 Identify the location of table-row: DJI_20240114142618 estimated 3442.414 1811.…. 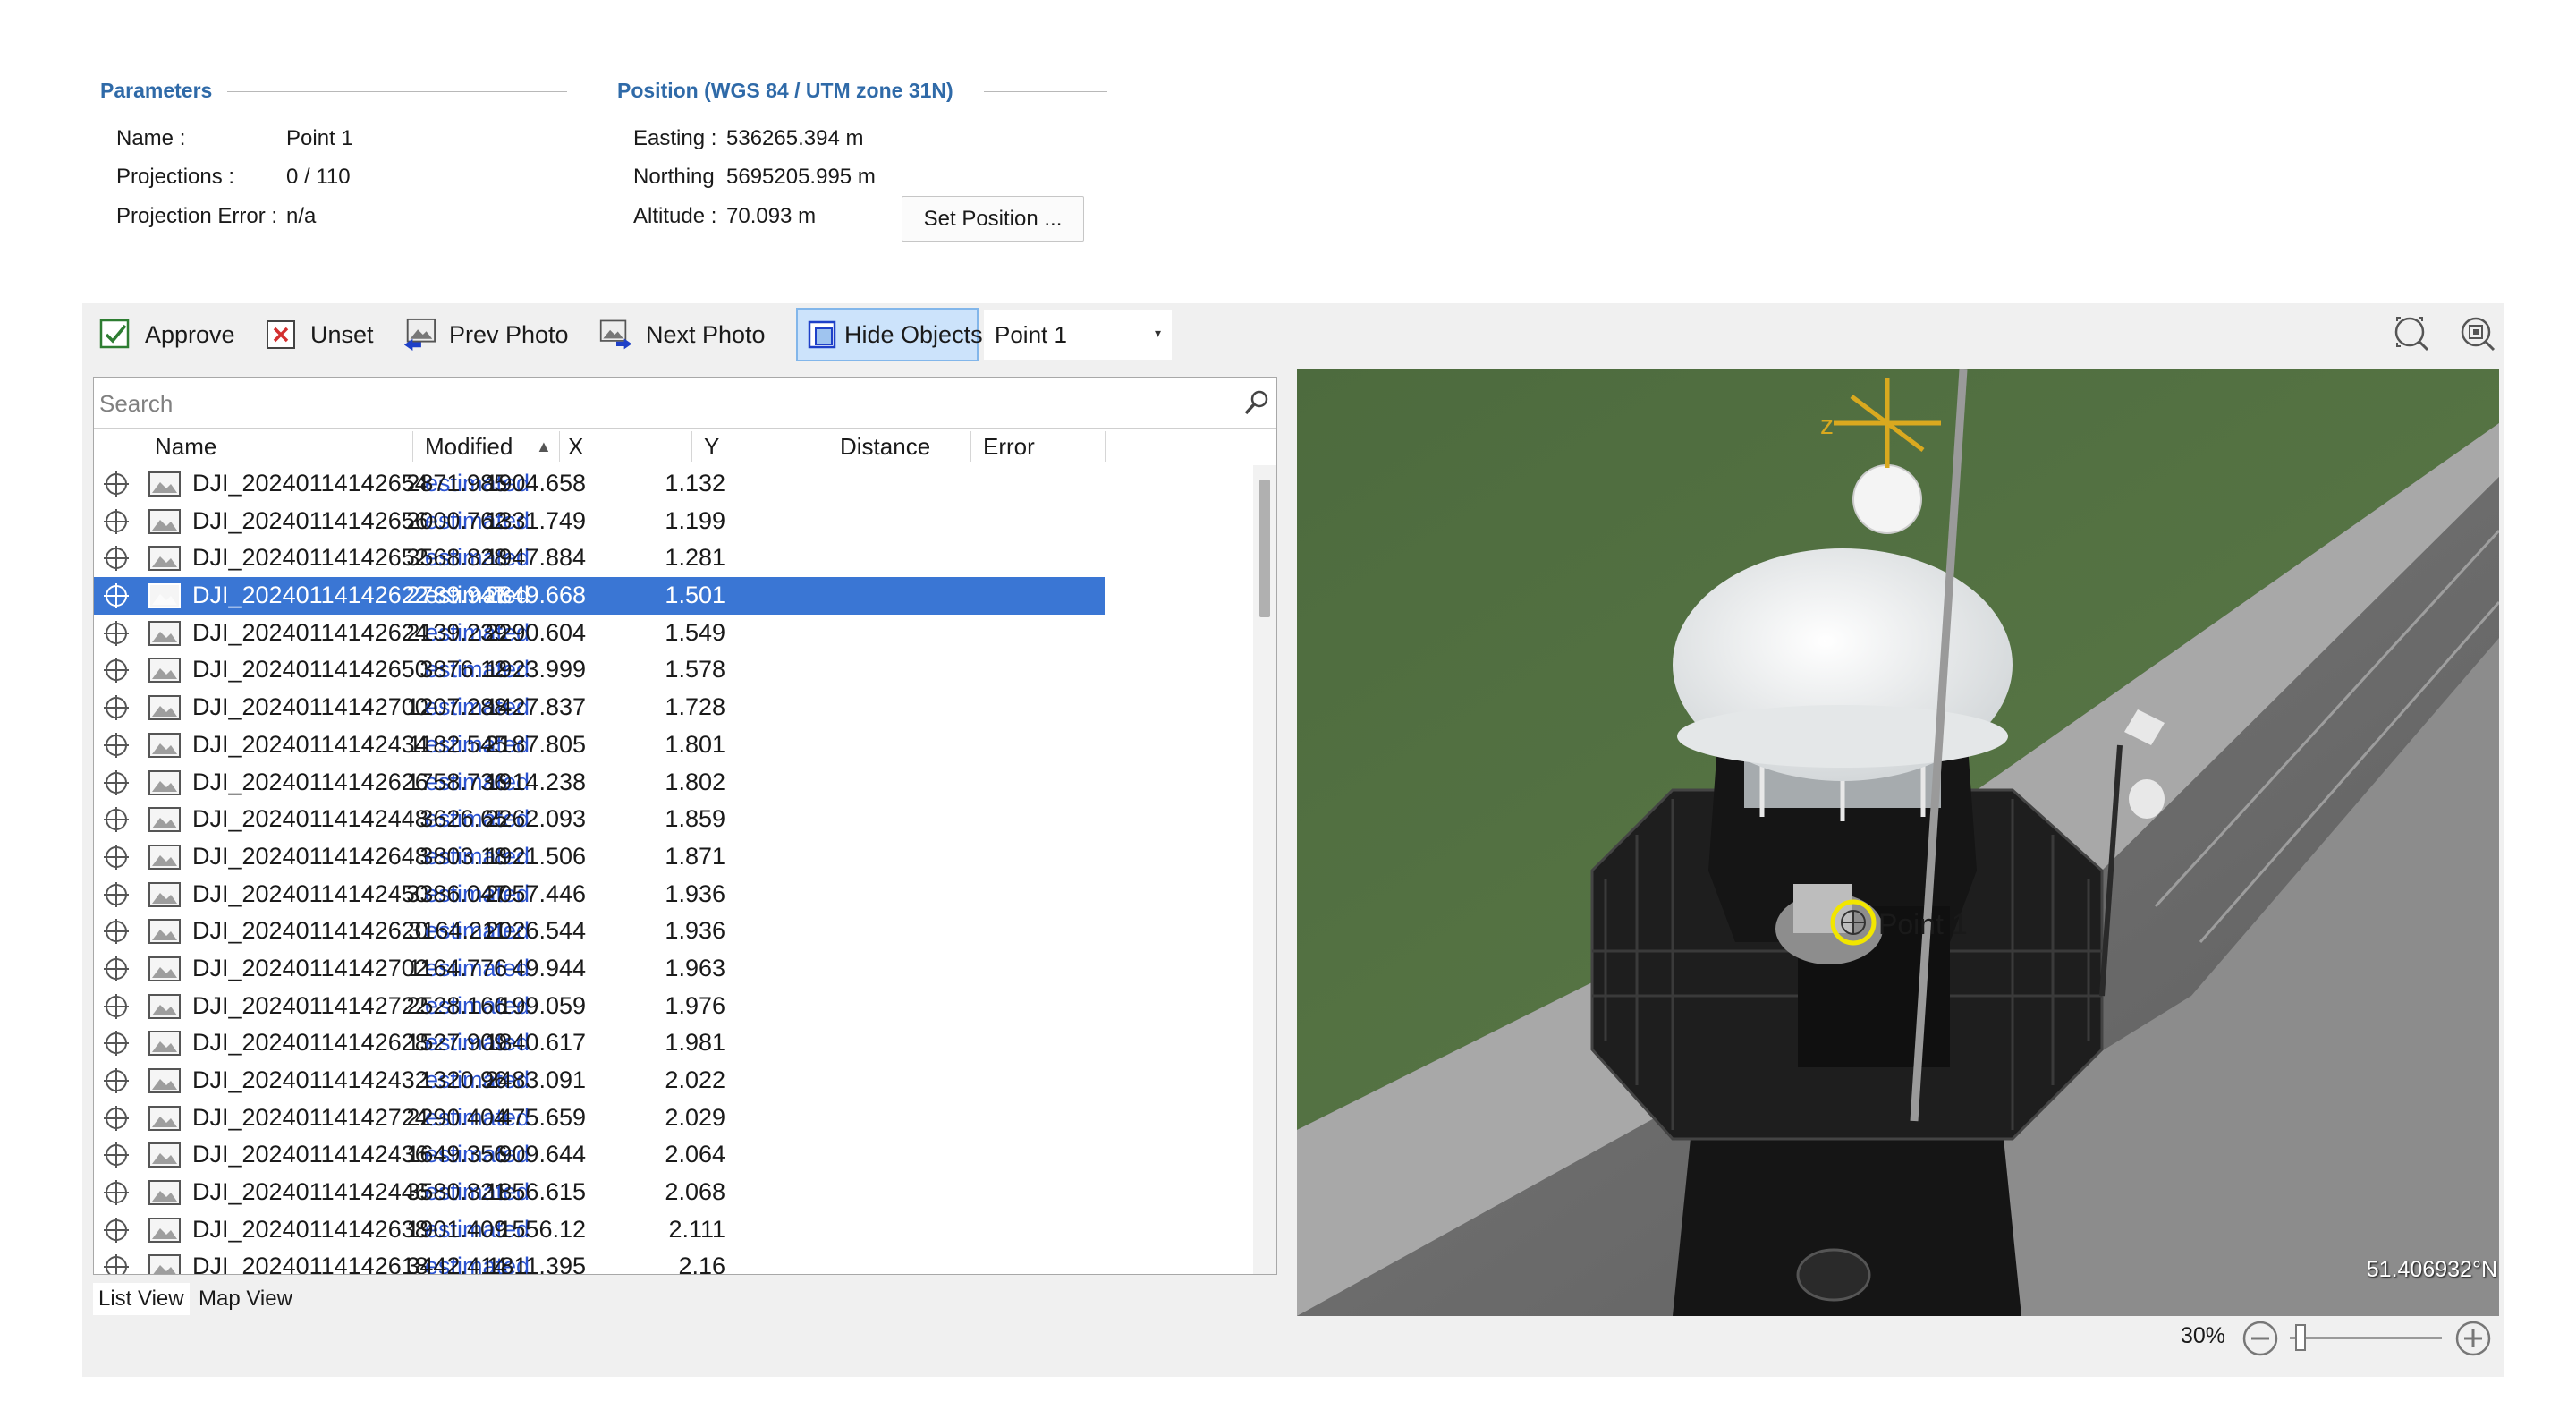
(599, 1261).